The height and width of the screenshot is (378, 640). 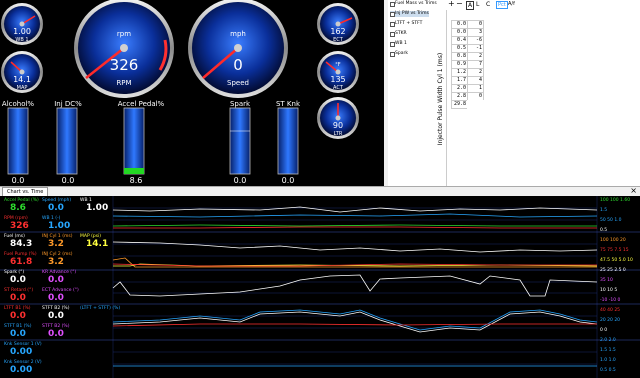 I want to click on bar-alcohol-label: Alcohol%, so click(x=18, y=104).